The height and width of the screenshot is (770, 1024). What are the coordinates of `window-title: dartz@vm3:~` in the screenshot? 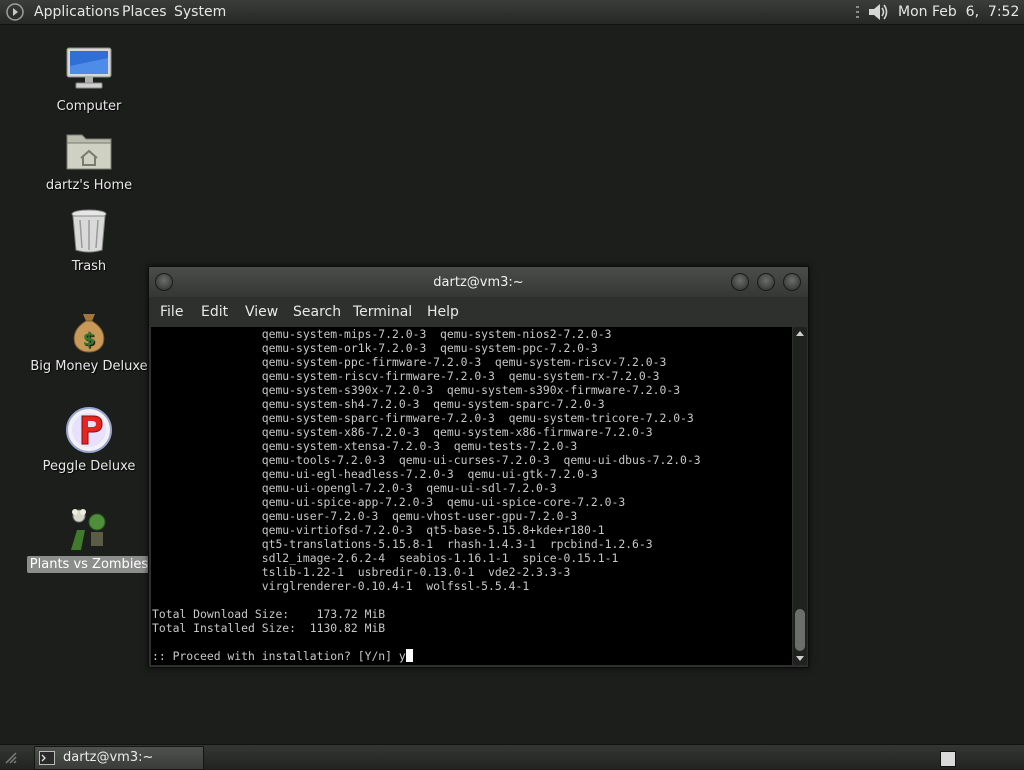 It's located at (478, 282).